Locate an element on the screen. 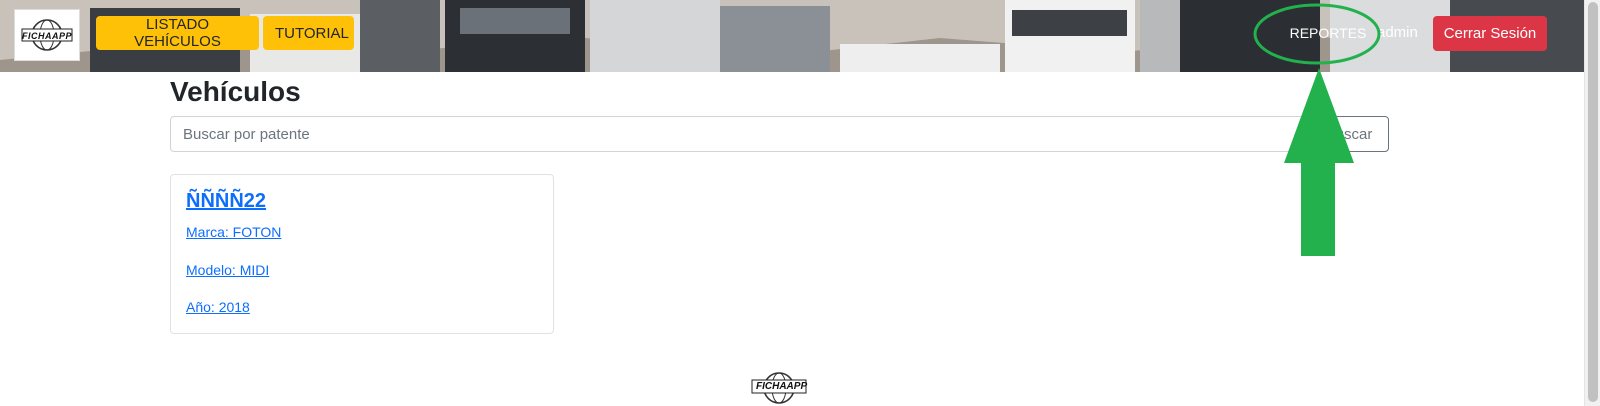 The image size is (1600, 406). footer-logo: FICHAAPP is located at coordinates (779, 385).